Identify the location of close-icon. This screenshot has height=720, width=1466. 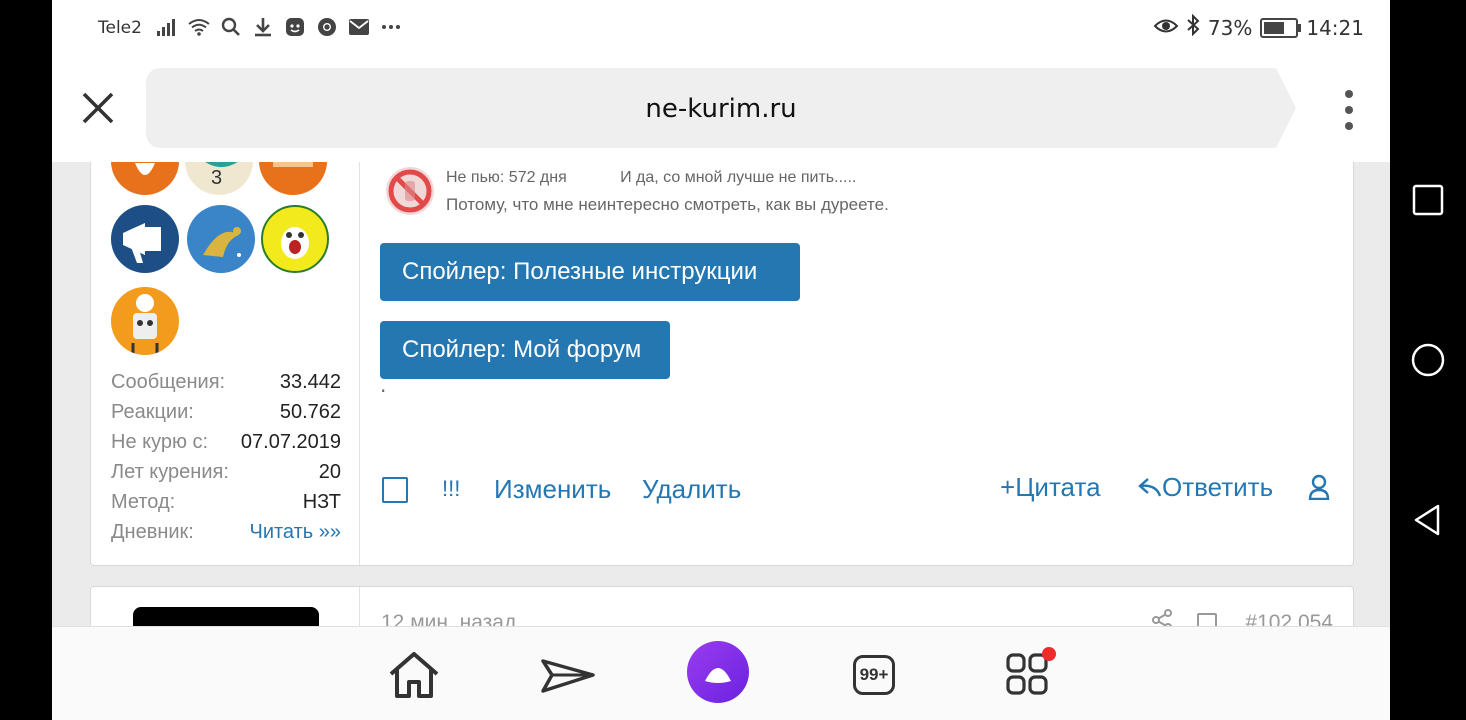
(98, 108).